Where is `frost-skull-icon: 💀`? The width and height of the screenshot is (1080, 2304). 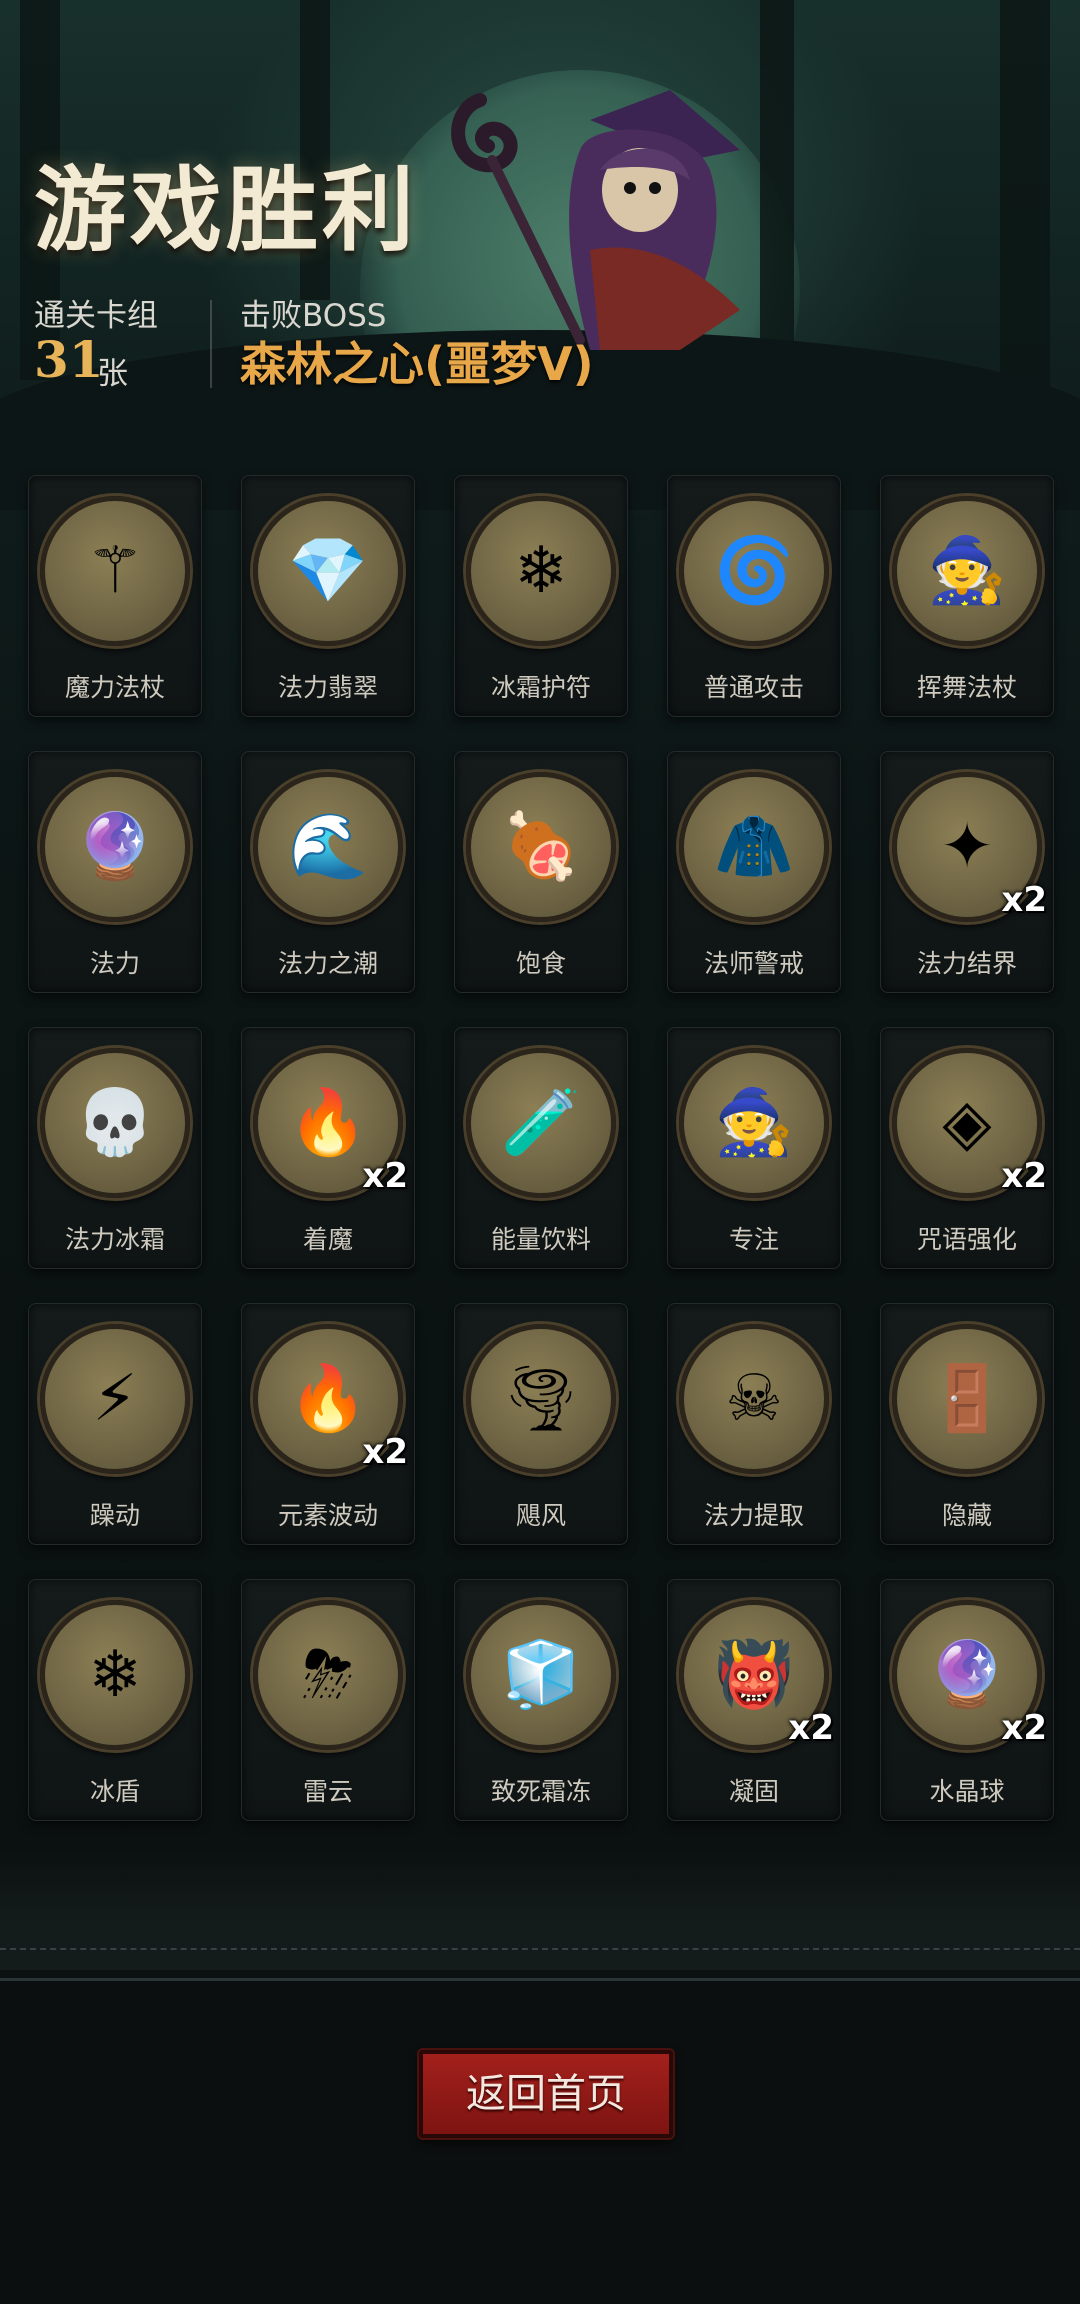 frost-skull-icon: 💀 is located at coordinates (115, 1123).